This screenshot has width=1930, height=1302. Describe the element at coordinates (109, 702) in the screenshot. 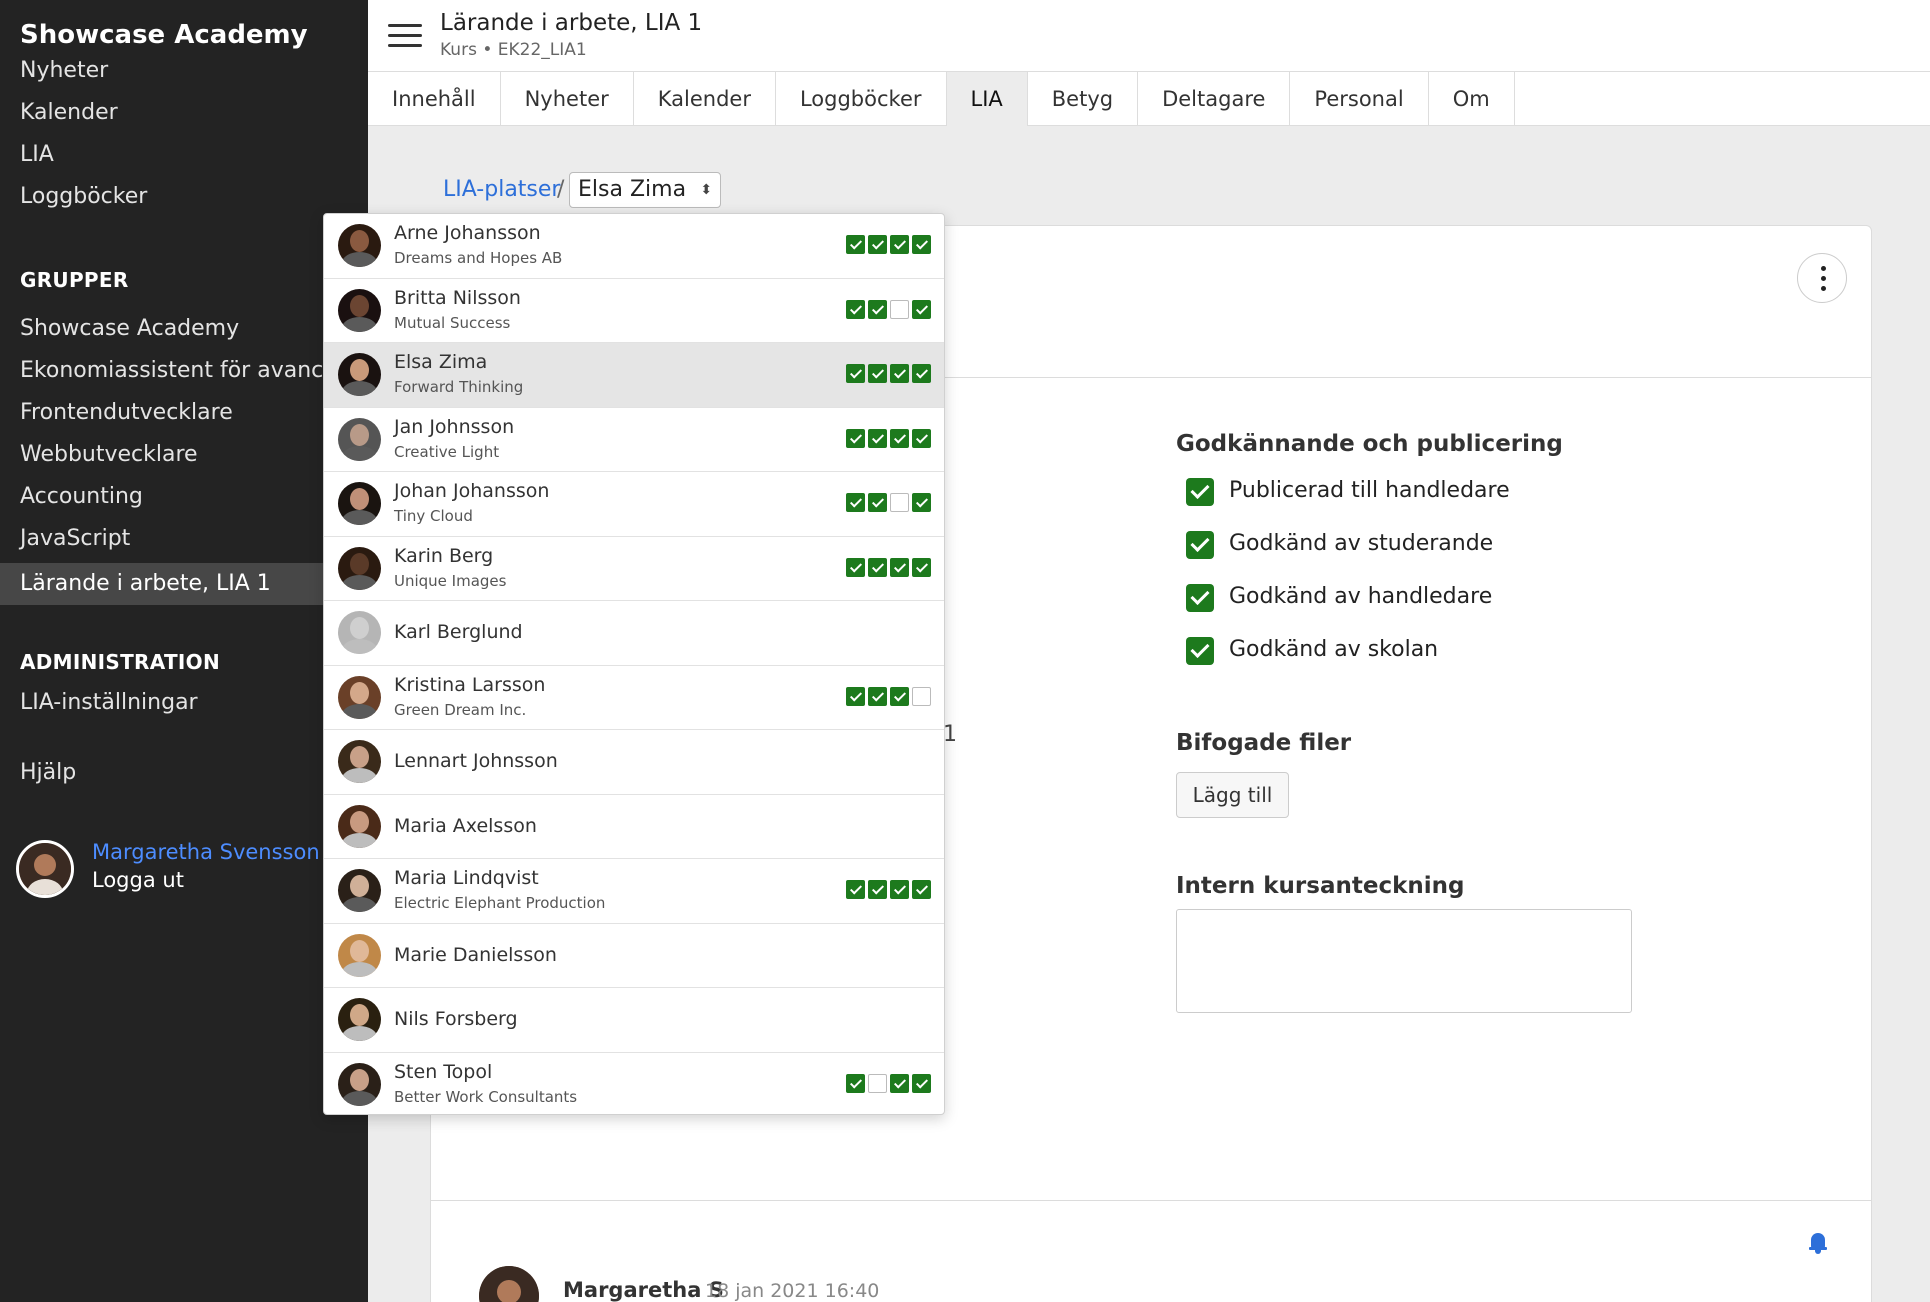

I see `sidebar-item-lia-settings: LIA-inställningar` at that location.